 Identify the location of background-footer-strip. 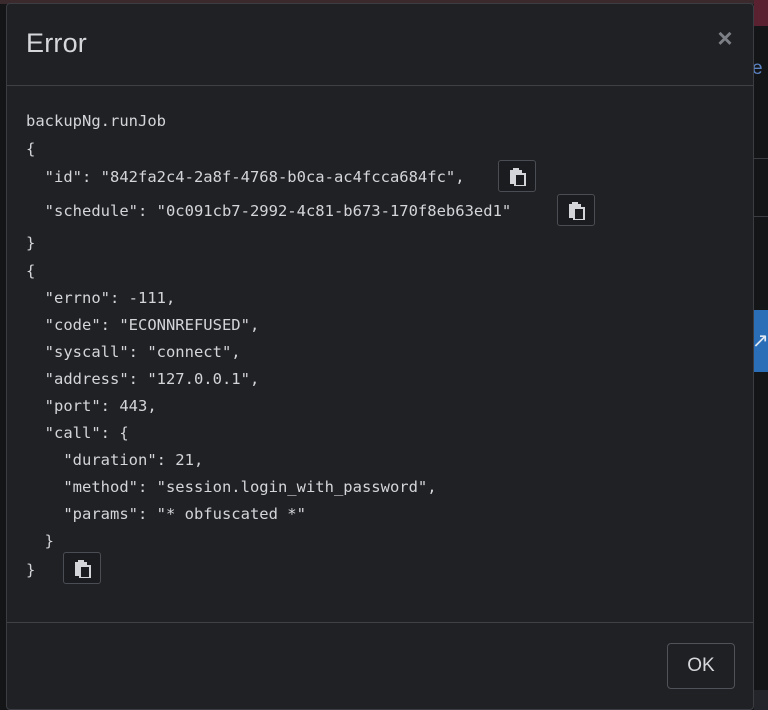
(761, 700).